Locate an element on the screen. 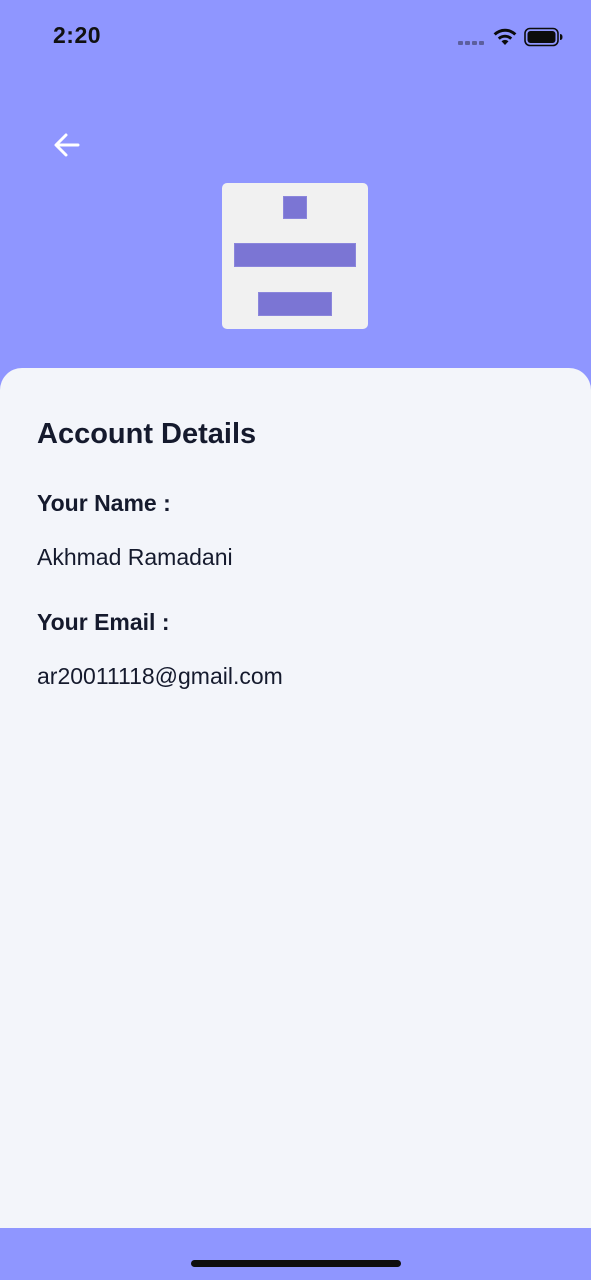  app-logo-icon is located at coordinates (295, 256).